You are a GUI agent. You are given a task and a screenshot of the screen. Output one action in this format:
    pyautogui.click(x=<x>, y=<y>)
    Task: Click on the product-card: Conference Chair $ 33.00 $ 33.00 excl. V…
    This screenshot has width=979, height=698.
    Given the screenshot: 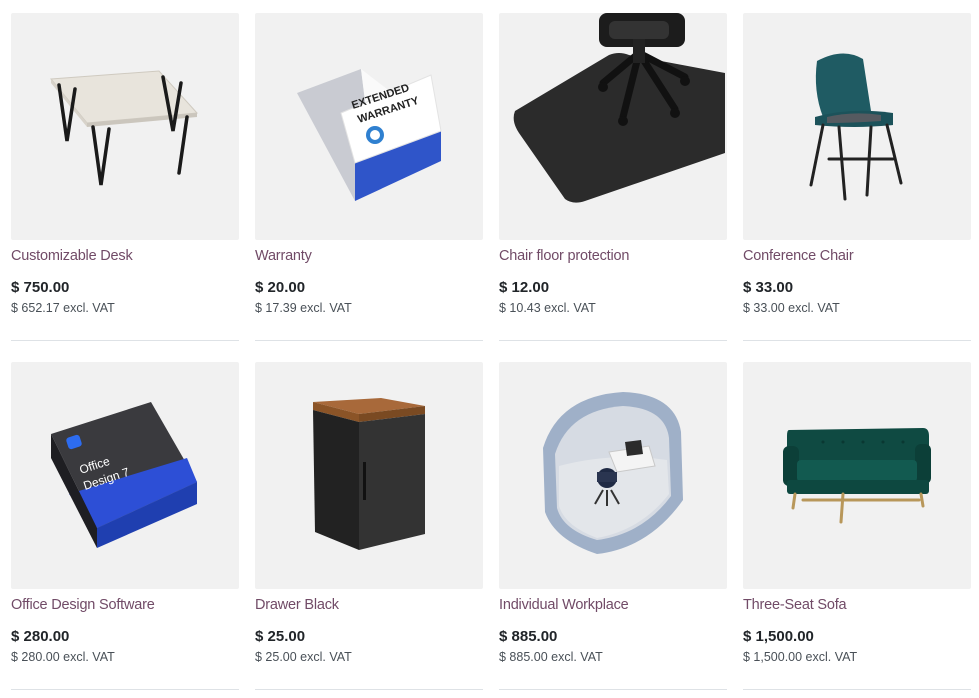 What is the action you would take?
    pyautogui.click(x=857, y=177)
    